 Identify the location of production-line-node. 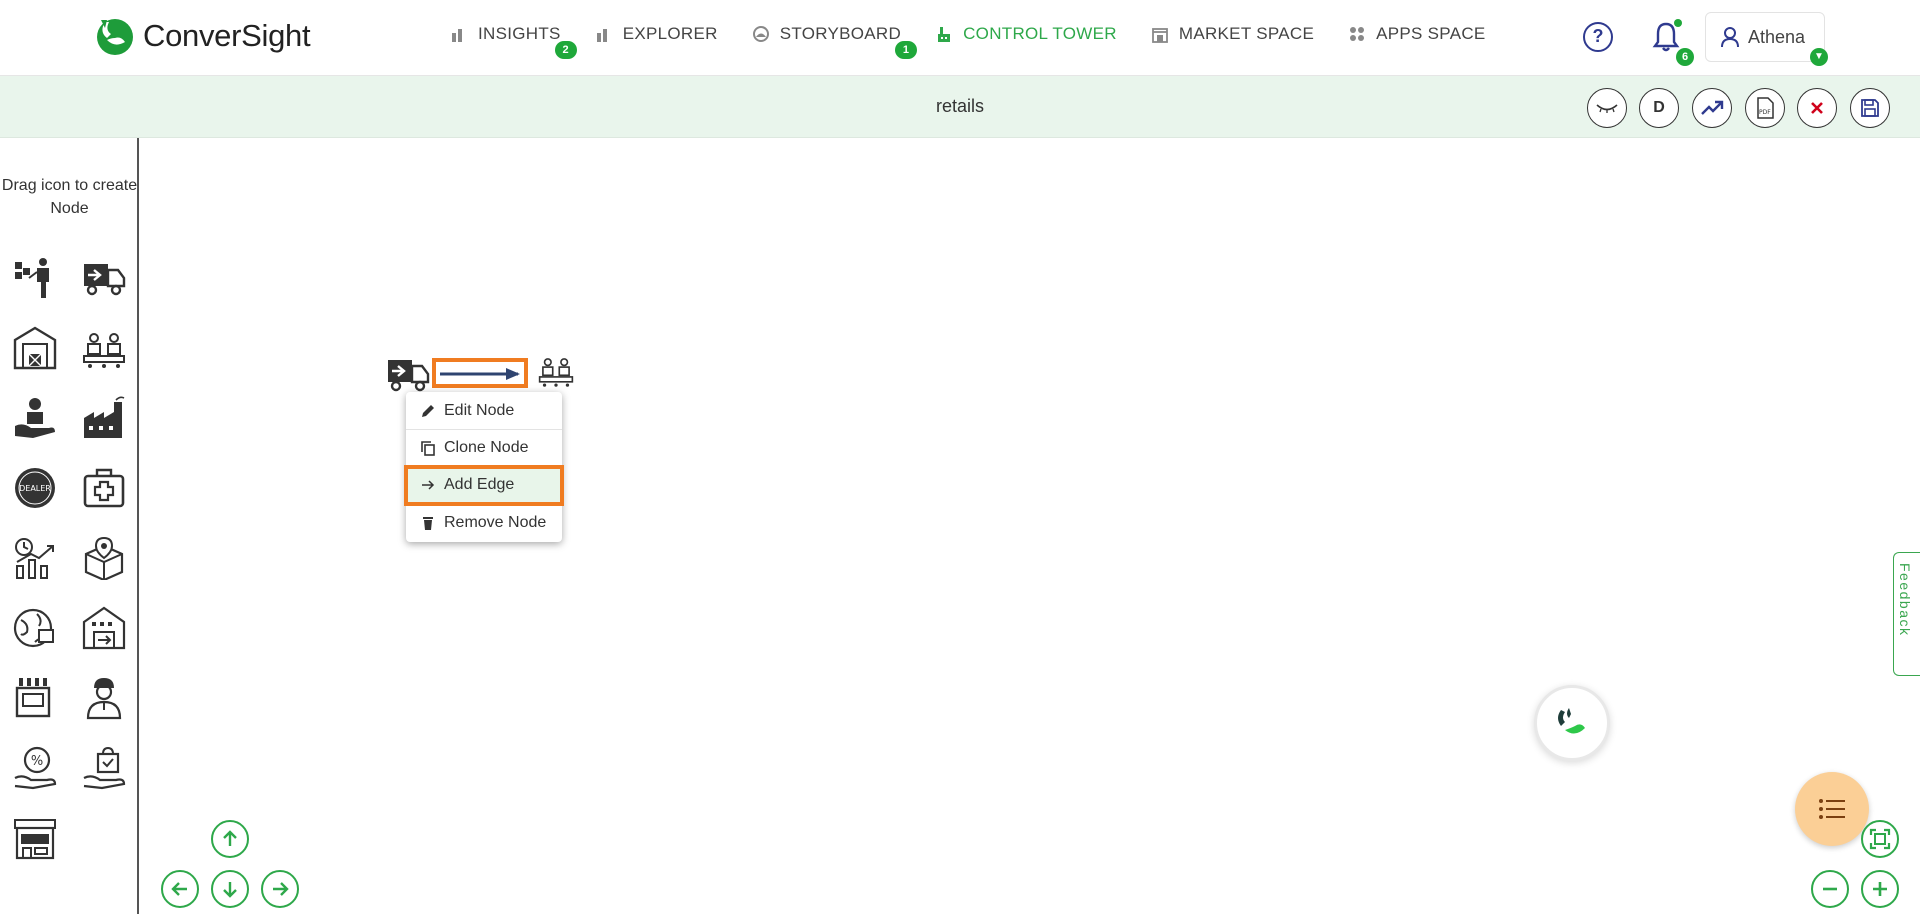
(556, 372).